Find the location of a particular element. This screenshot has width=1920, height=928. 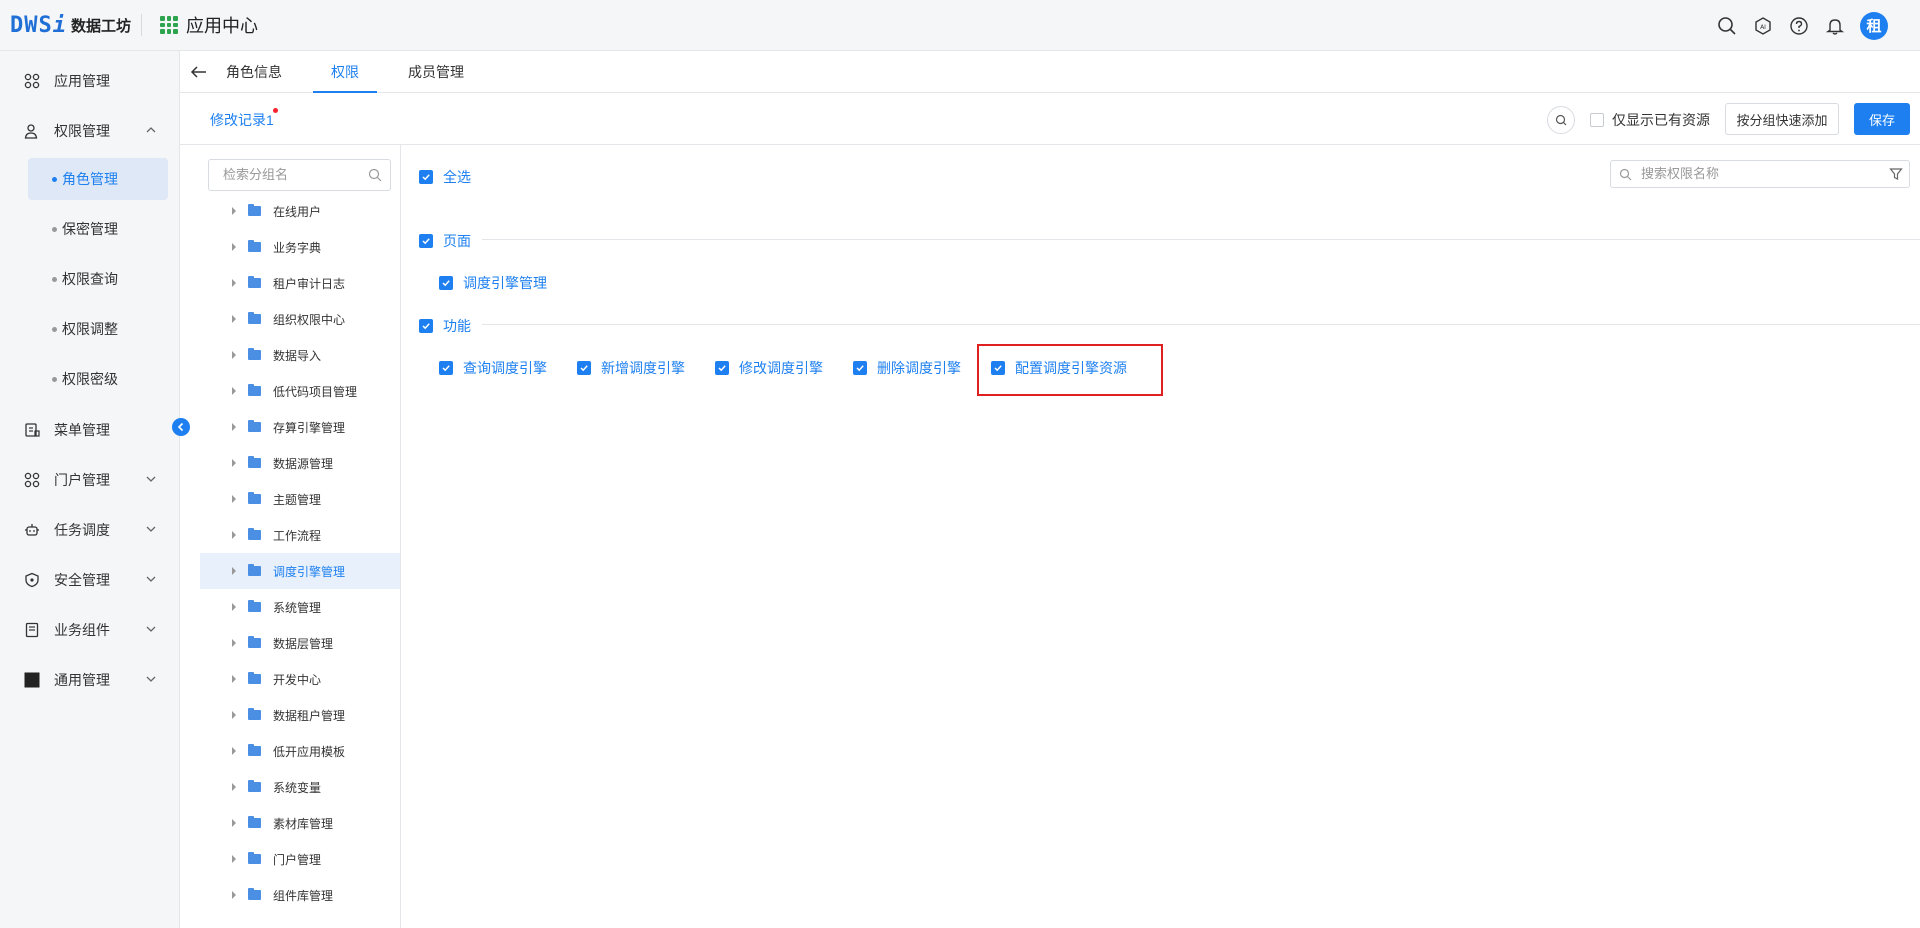

tree-item-label: 系统变量 is located at coordinates (297, 787).